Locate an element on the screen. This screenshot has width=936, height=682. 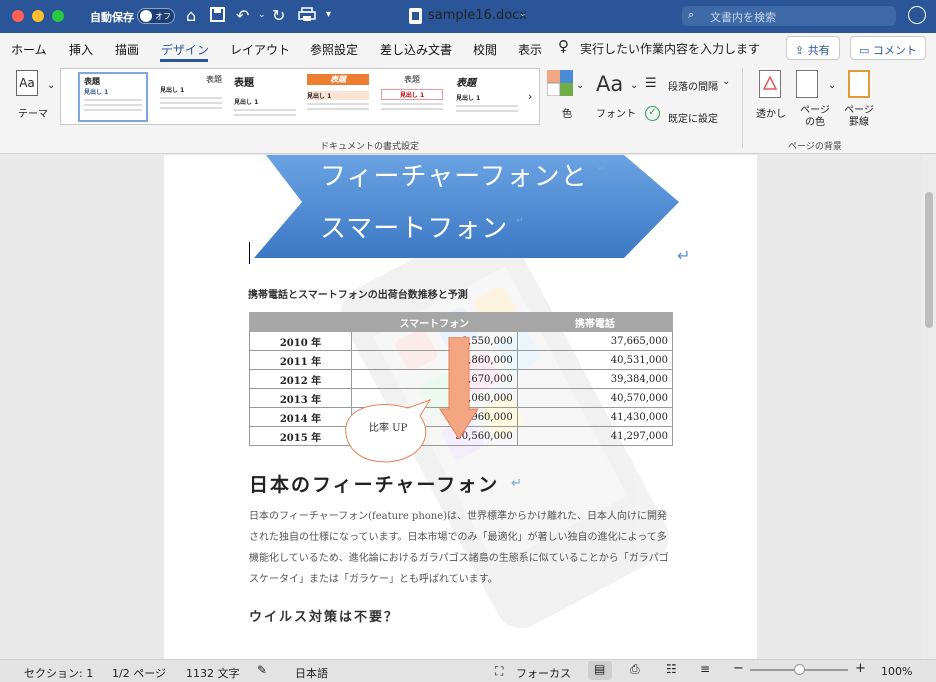
focus-button: フォーカス is located at coordinates (543, 673).